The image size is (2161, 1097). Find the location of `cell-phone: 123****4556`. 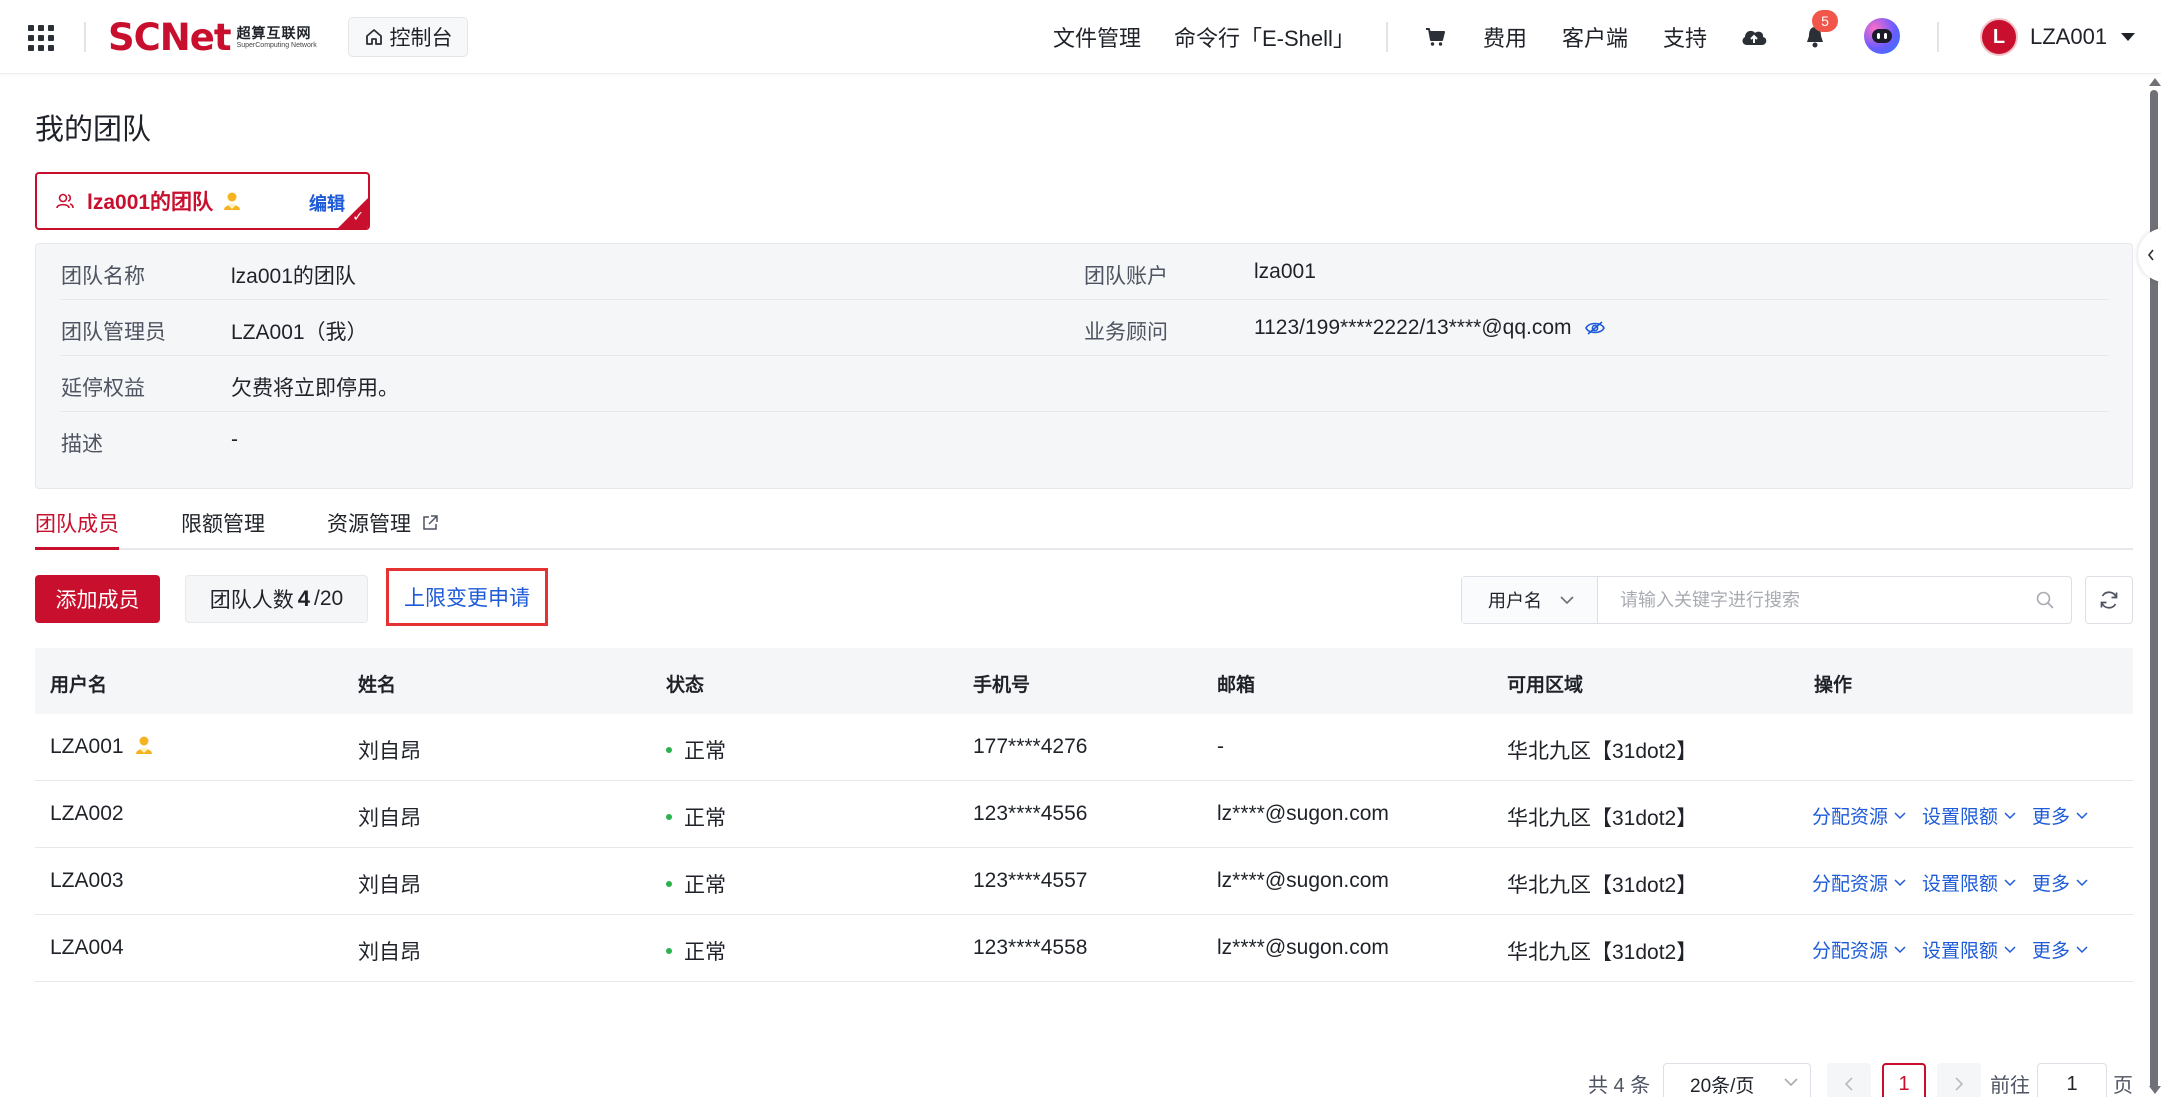

cell-phone: 123****4556 is located at coordinates (1030, 813).